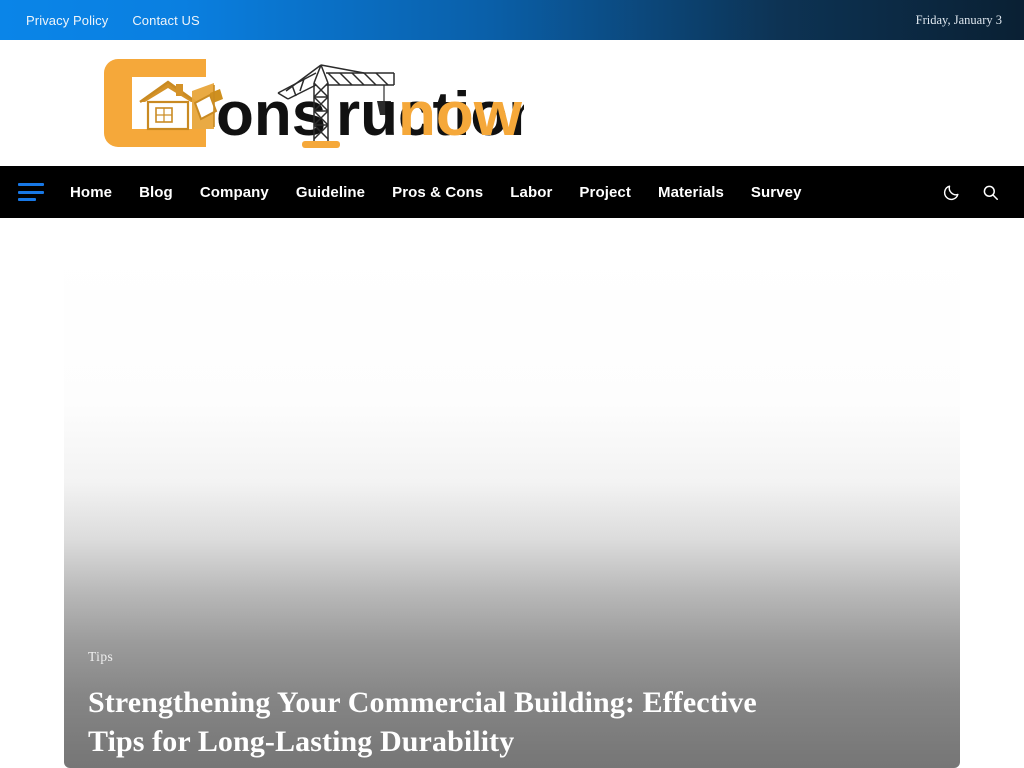  I want to click on article-category-tag: Tips, so click(100, 657).